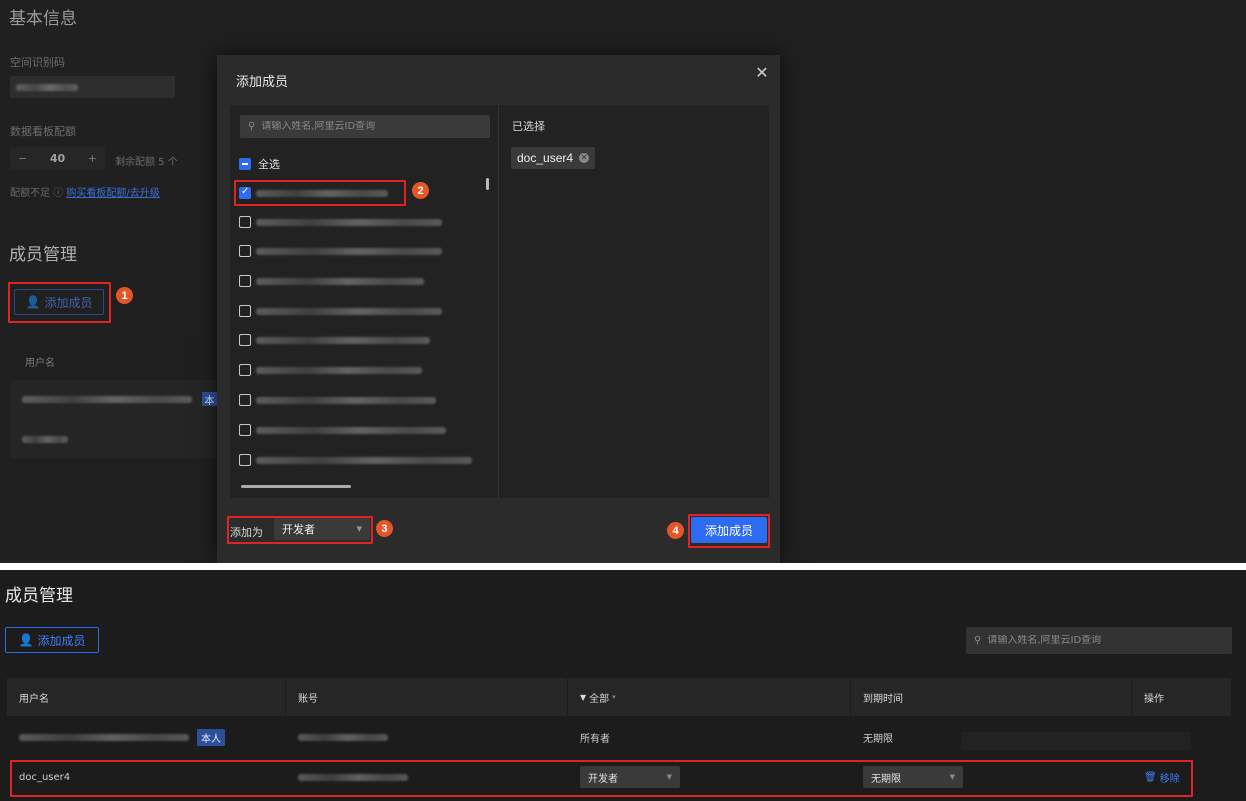  Describe the element at coordinates (112, 193) in the screenshot. I see `buy-quota-link: 购买看板配额/去升级` at that location.